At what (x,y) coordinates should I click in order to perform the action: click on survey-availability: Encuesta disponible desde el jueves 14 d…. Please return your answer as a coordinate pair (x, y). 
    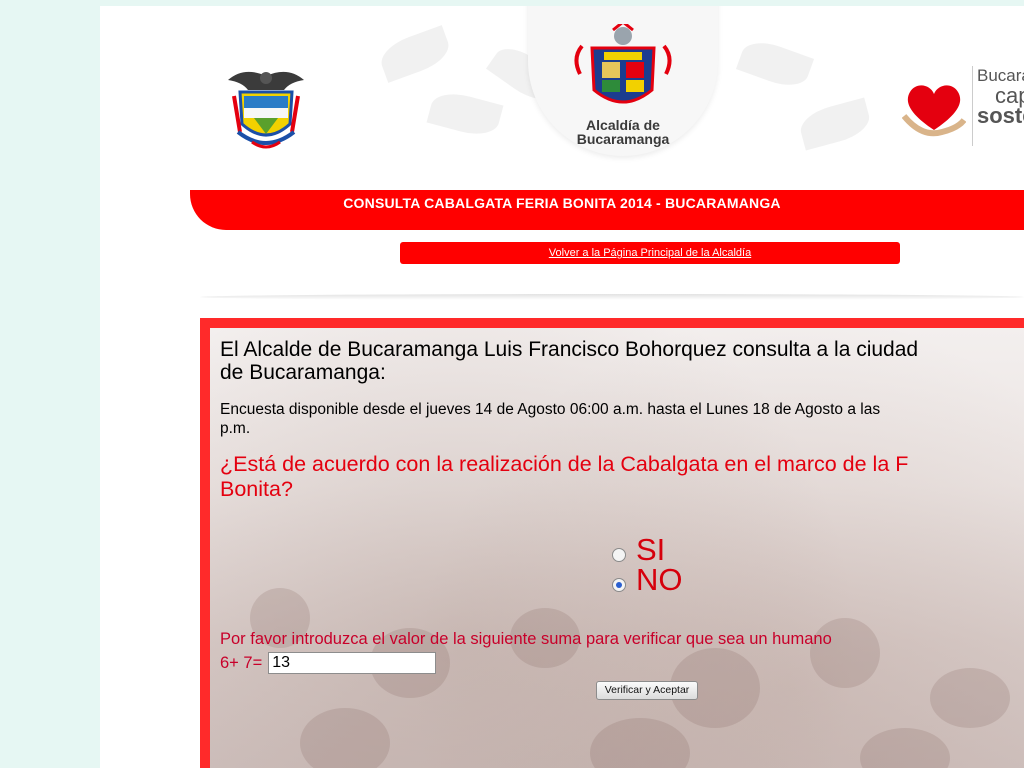
    Looking at the image, I should click on (622, 419).